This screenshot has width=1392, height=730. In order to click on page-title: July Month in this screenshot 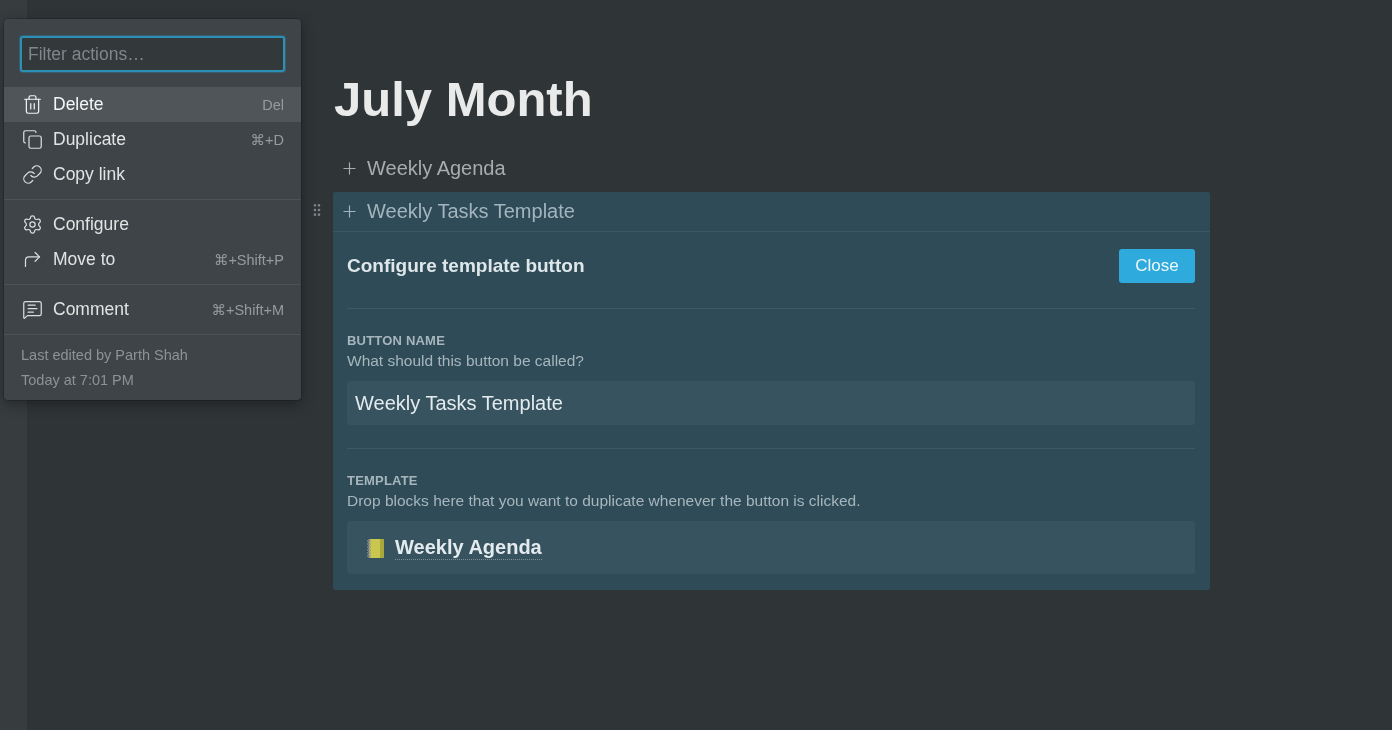, I will do `click(463, 99)`.